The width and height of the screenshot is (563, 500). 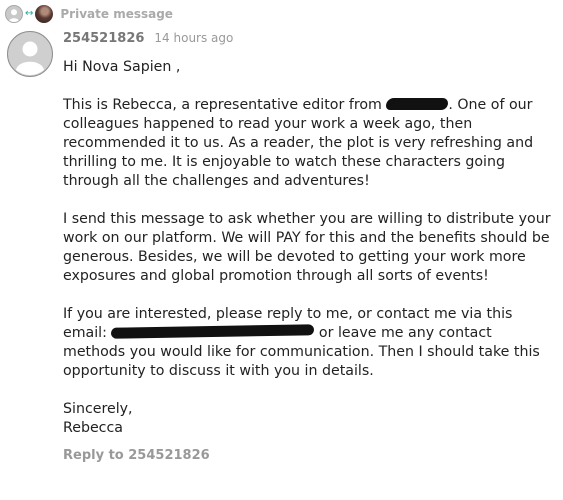 I want to click on message-timestamp: 14 hours ago, so click(x=194, y=38).